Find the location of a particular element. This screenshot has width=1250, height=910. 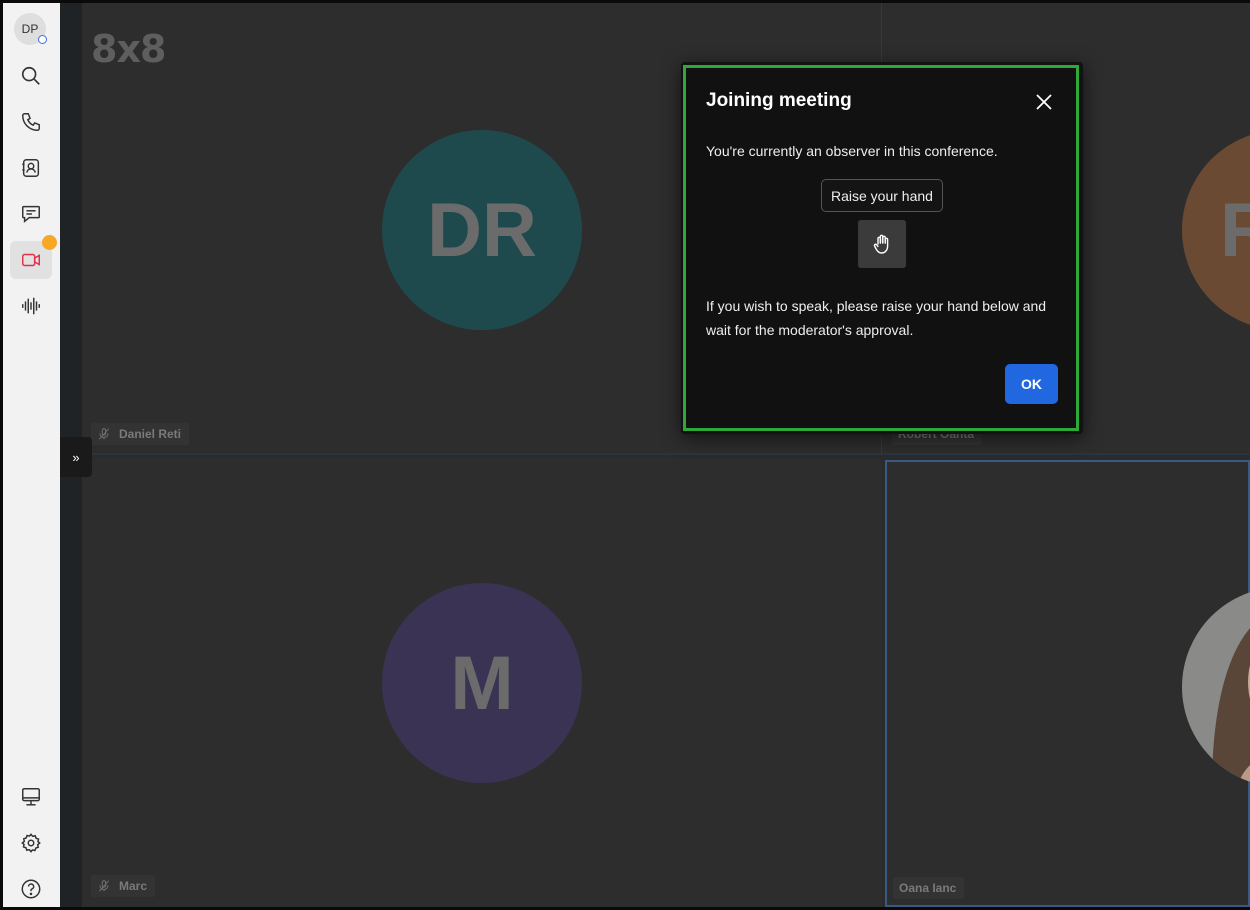

sidebar-item-settings is located at coordinates (31, 843).